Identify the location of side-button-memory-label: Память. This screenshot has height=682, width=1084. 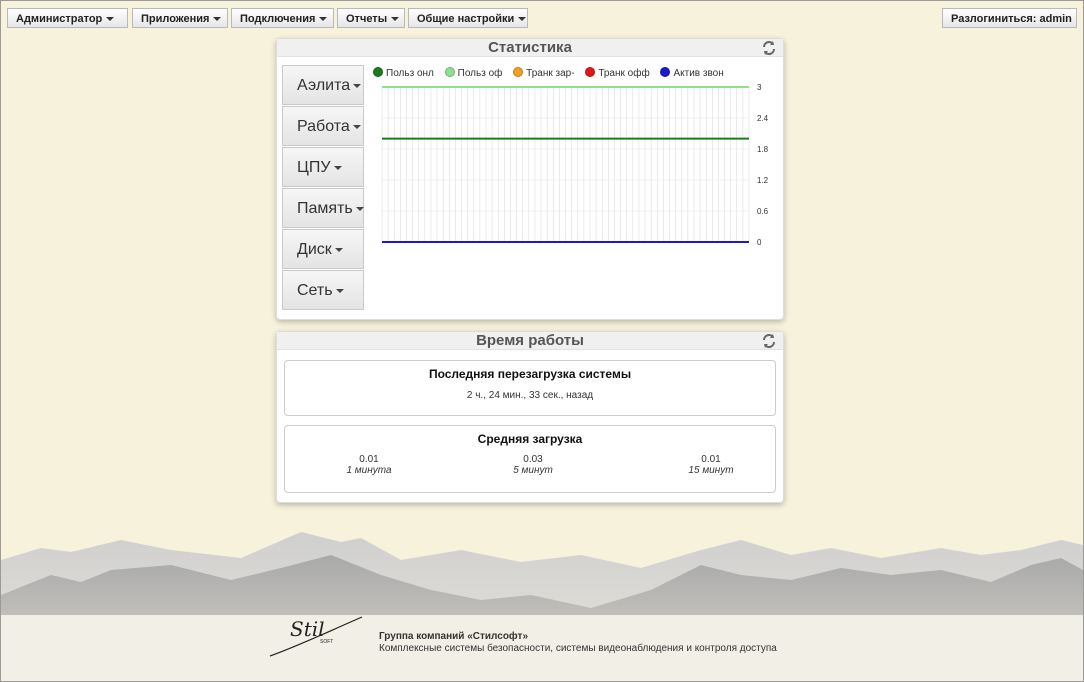
(325, 208).